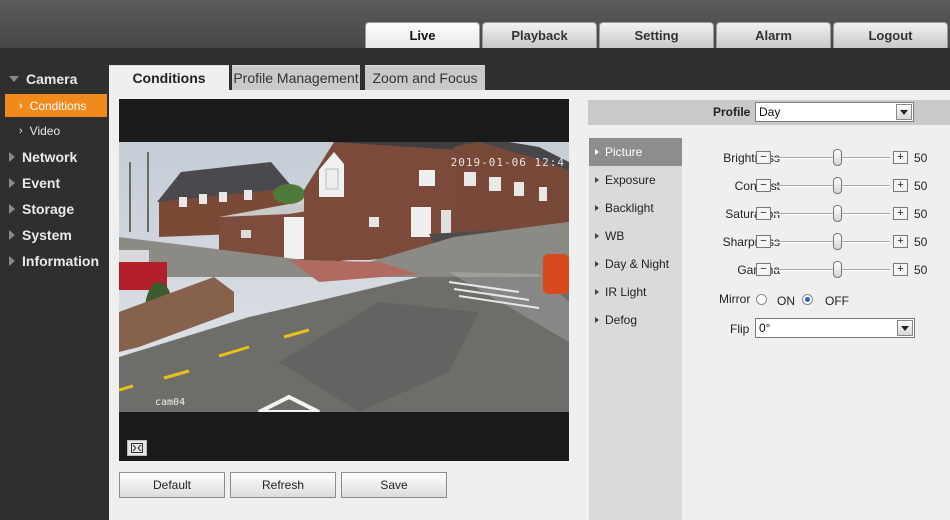 The image size is (950, 520). Describe the element at coordinates (837, 213) in the screenshot. I see `saturation-slider-thumb` at that location.